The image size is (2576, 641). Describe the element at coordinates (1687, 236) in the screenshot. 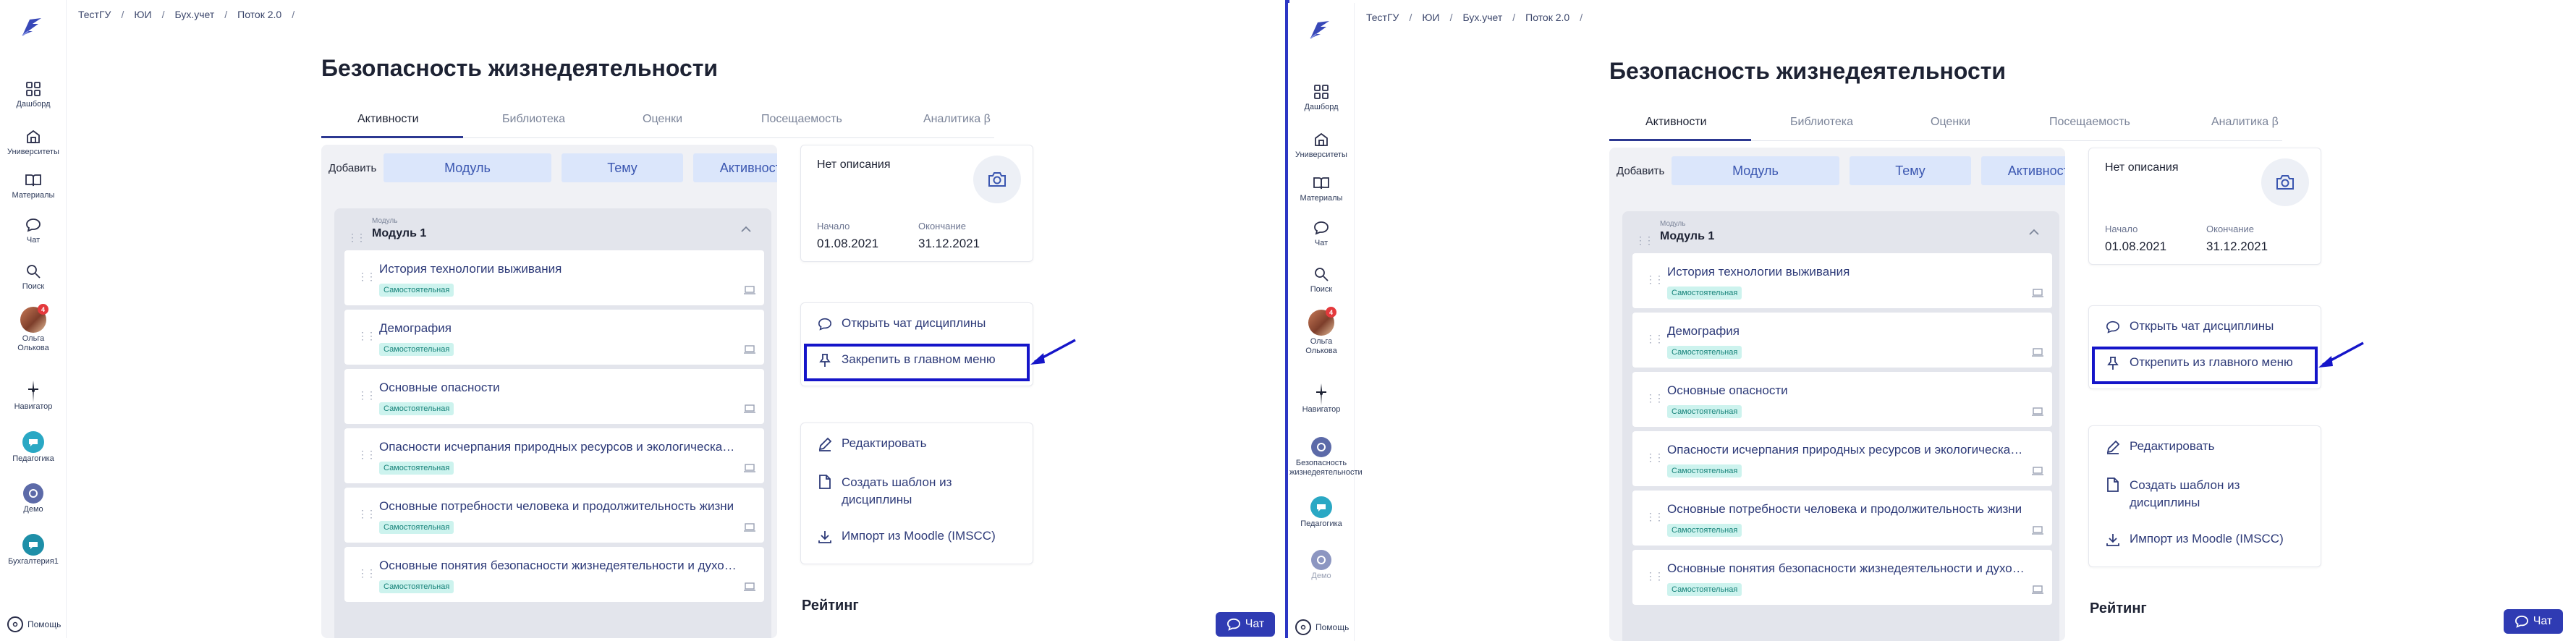

I see `module-title: Модуль 1` at that location.